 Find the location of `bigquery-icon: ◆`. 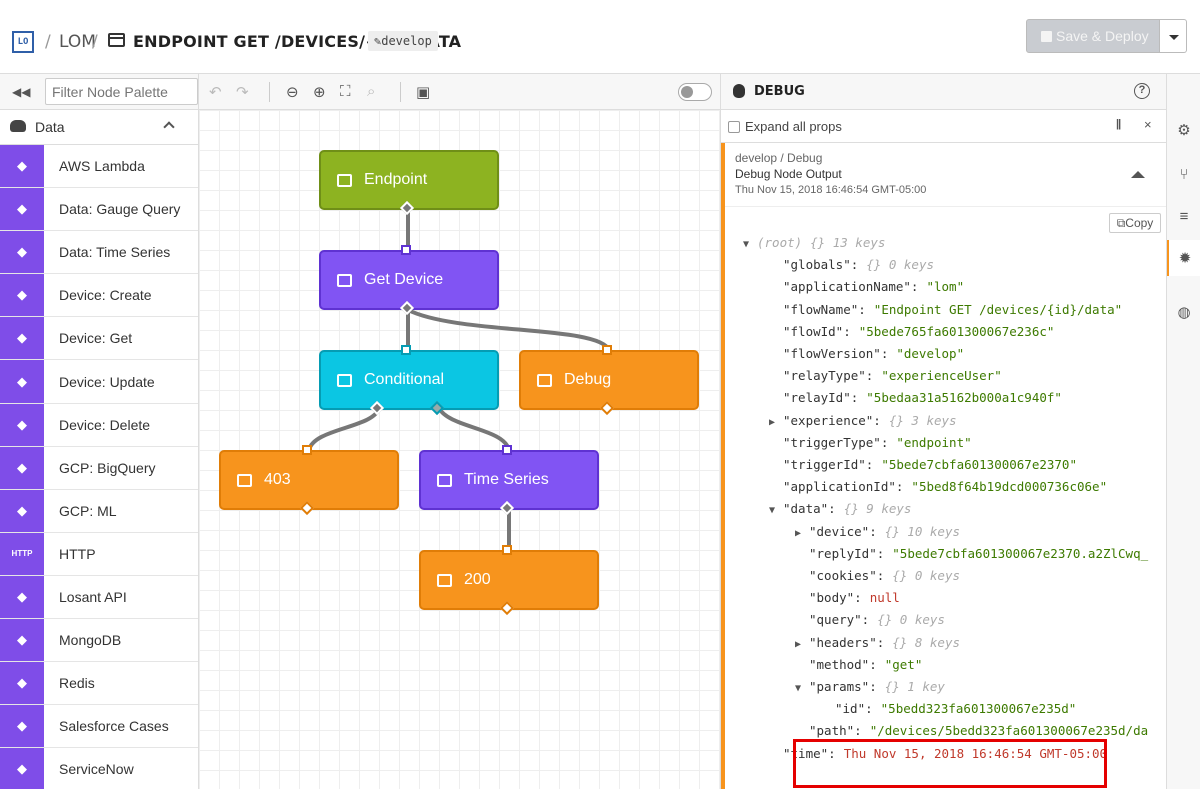

bigquery-icon: ◆ is located at coordinates (22, 467).